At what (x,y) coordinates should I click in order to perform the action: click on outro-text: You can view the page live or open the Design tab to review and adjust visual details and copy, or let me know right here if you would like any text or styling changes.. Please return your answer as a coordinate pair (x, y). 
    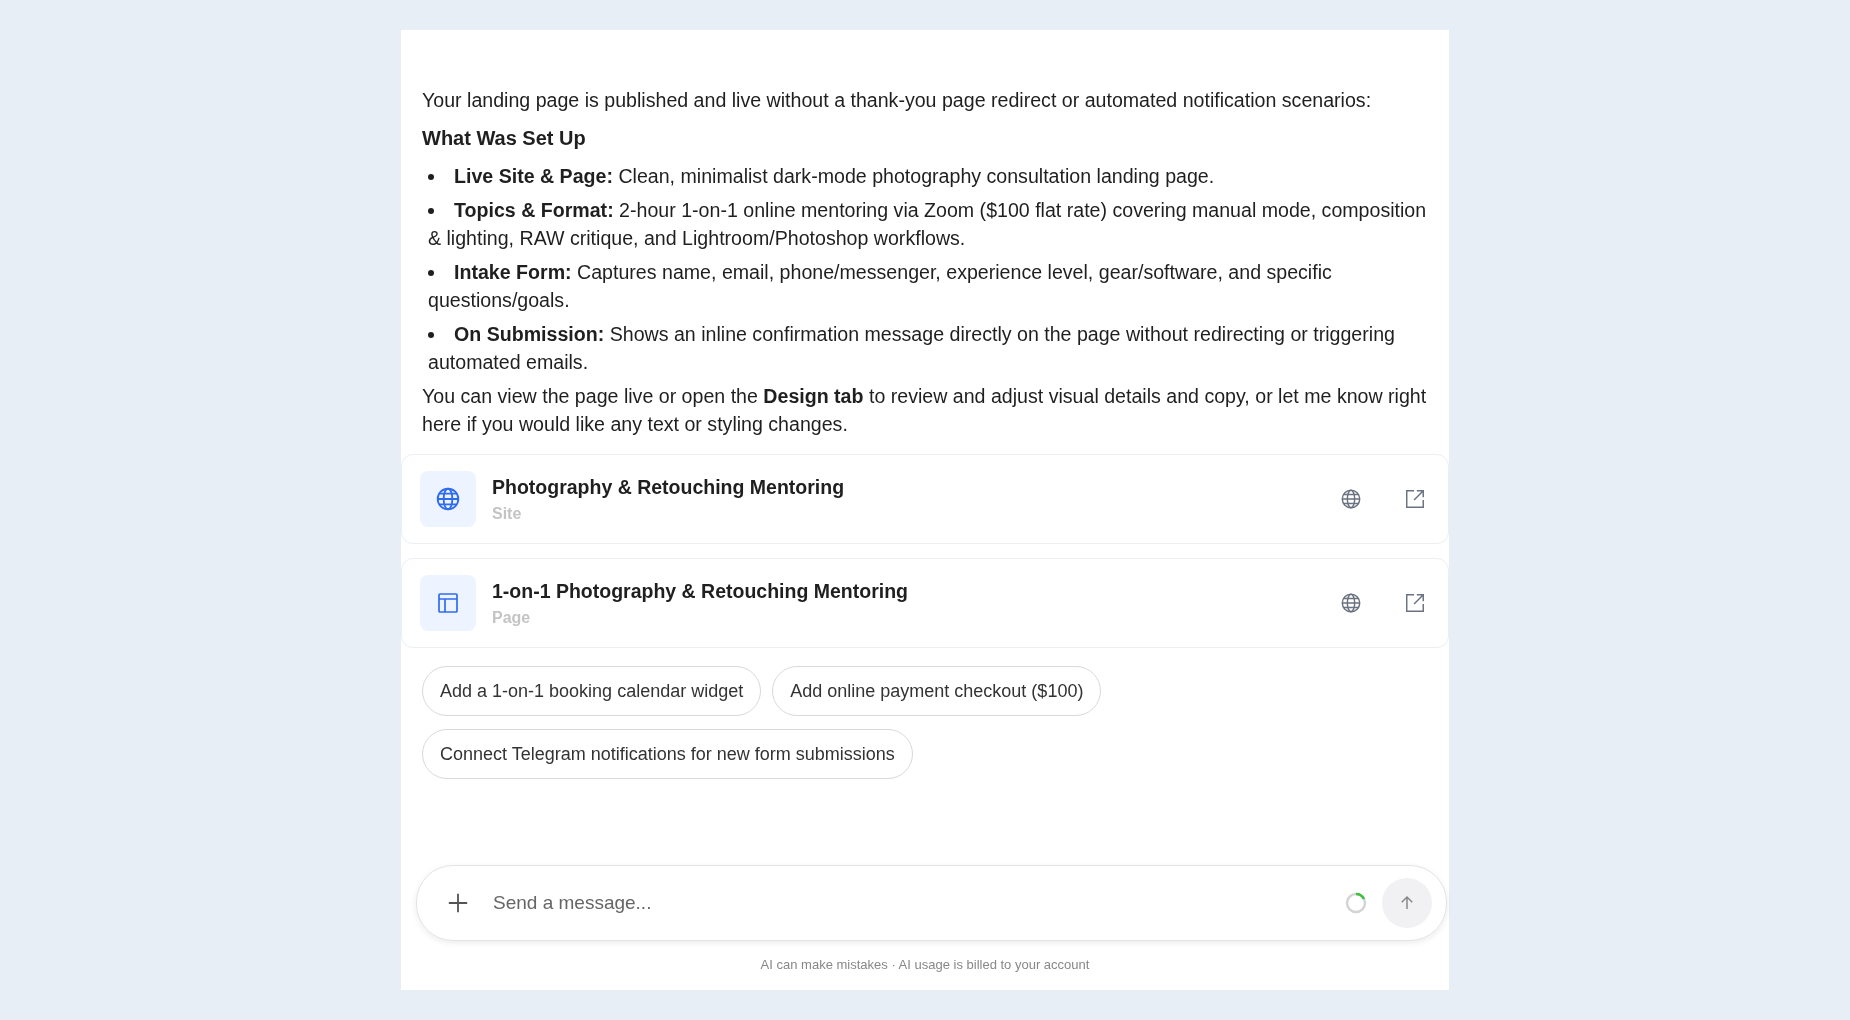
    Looking at the image, I should click on (925, 410).